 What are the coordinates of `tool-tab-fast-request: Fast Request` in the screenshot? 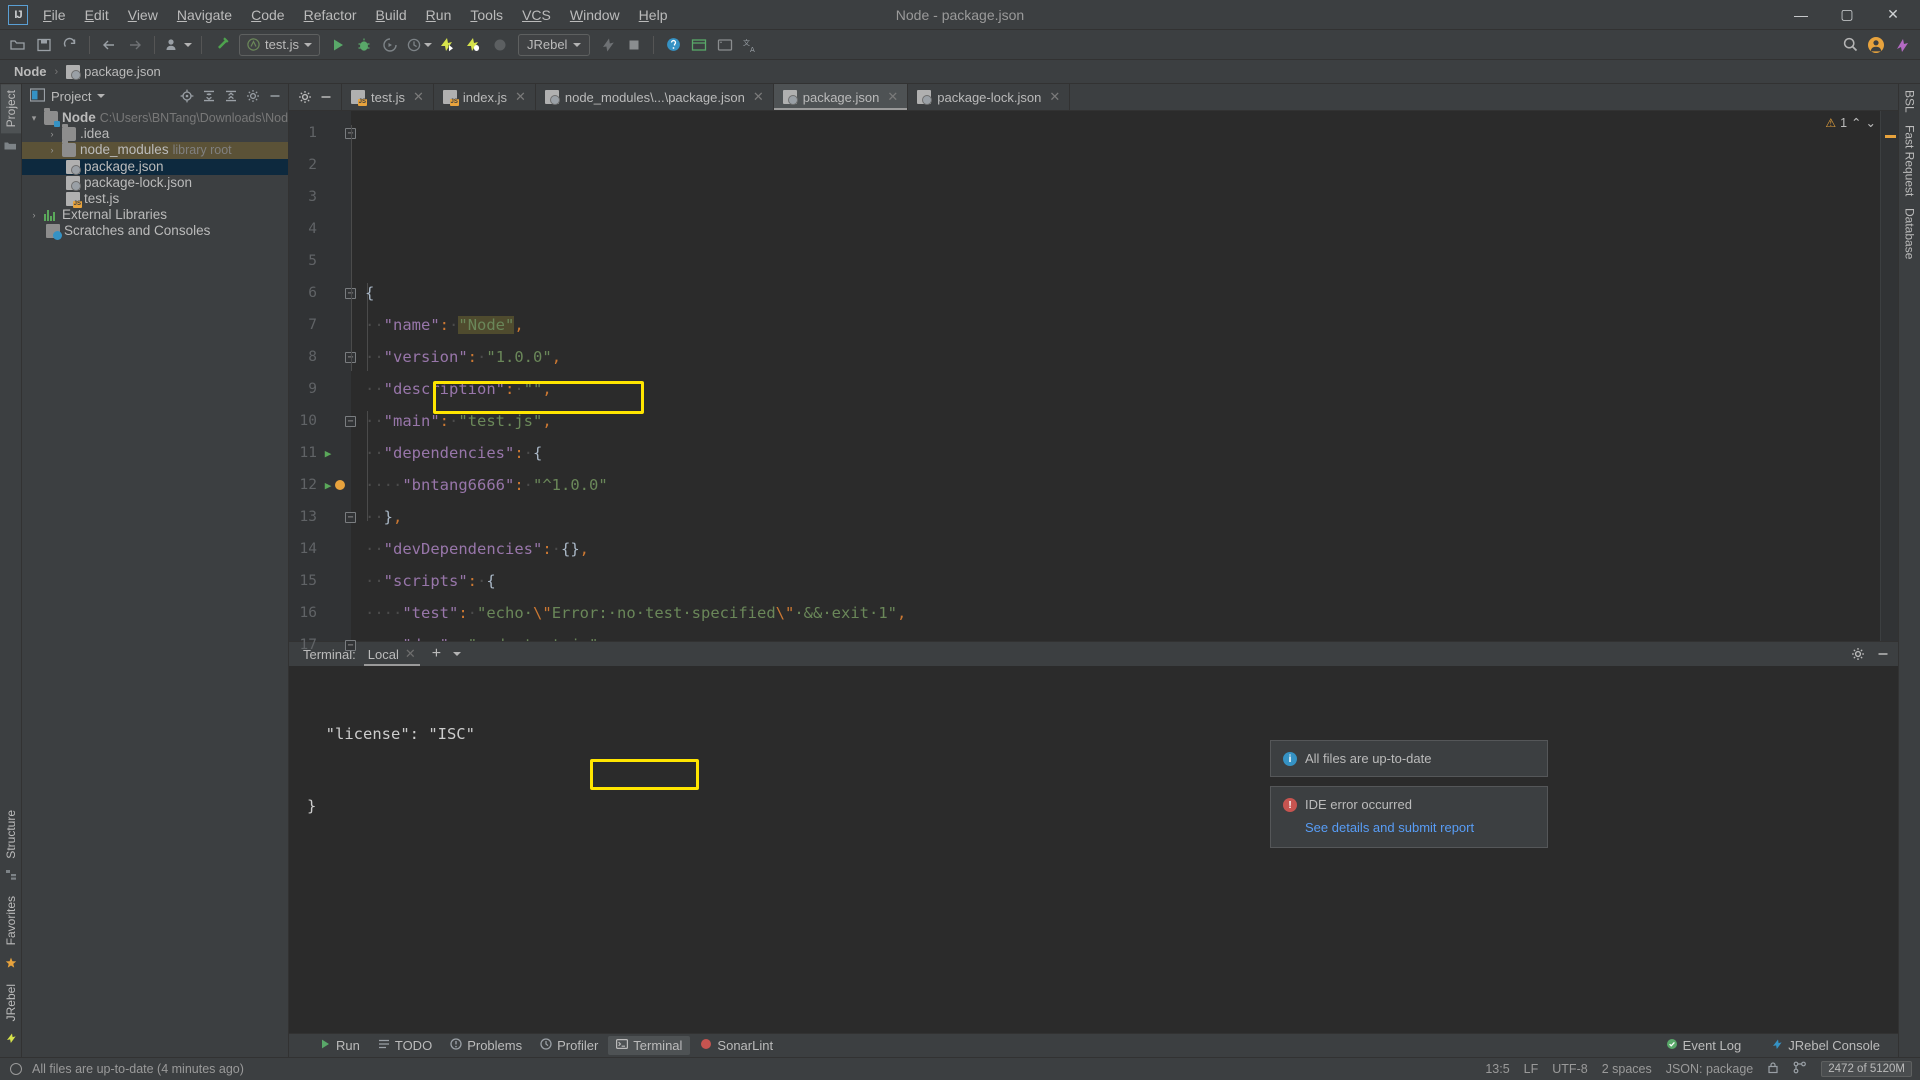 It's located at (1910, 160).